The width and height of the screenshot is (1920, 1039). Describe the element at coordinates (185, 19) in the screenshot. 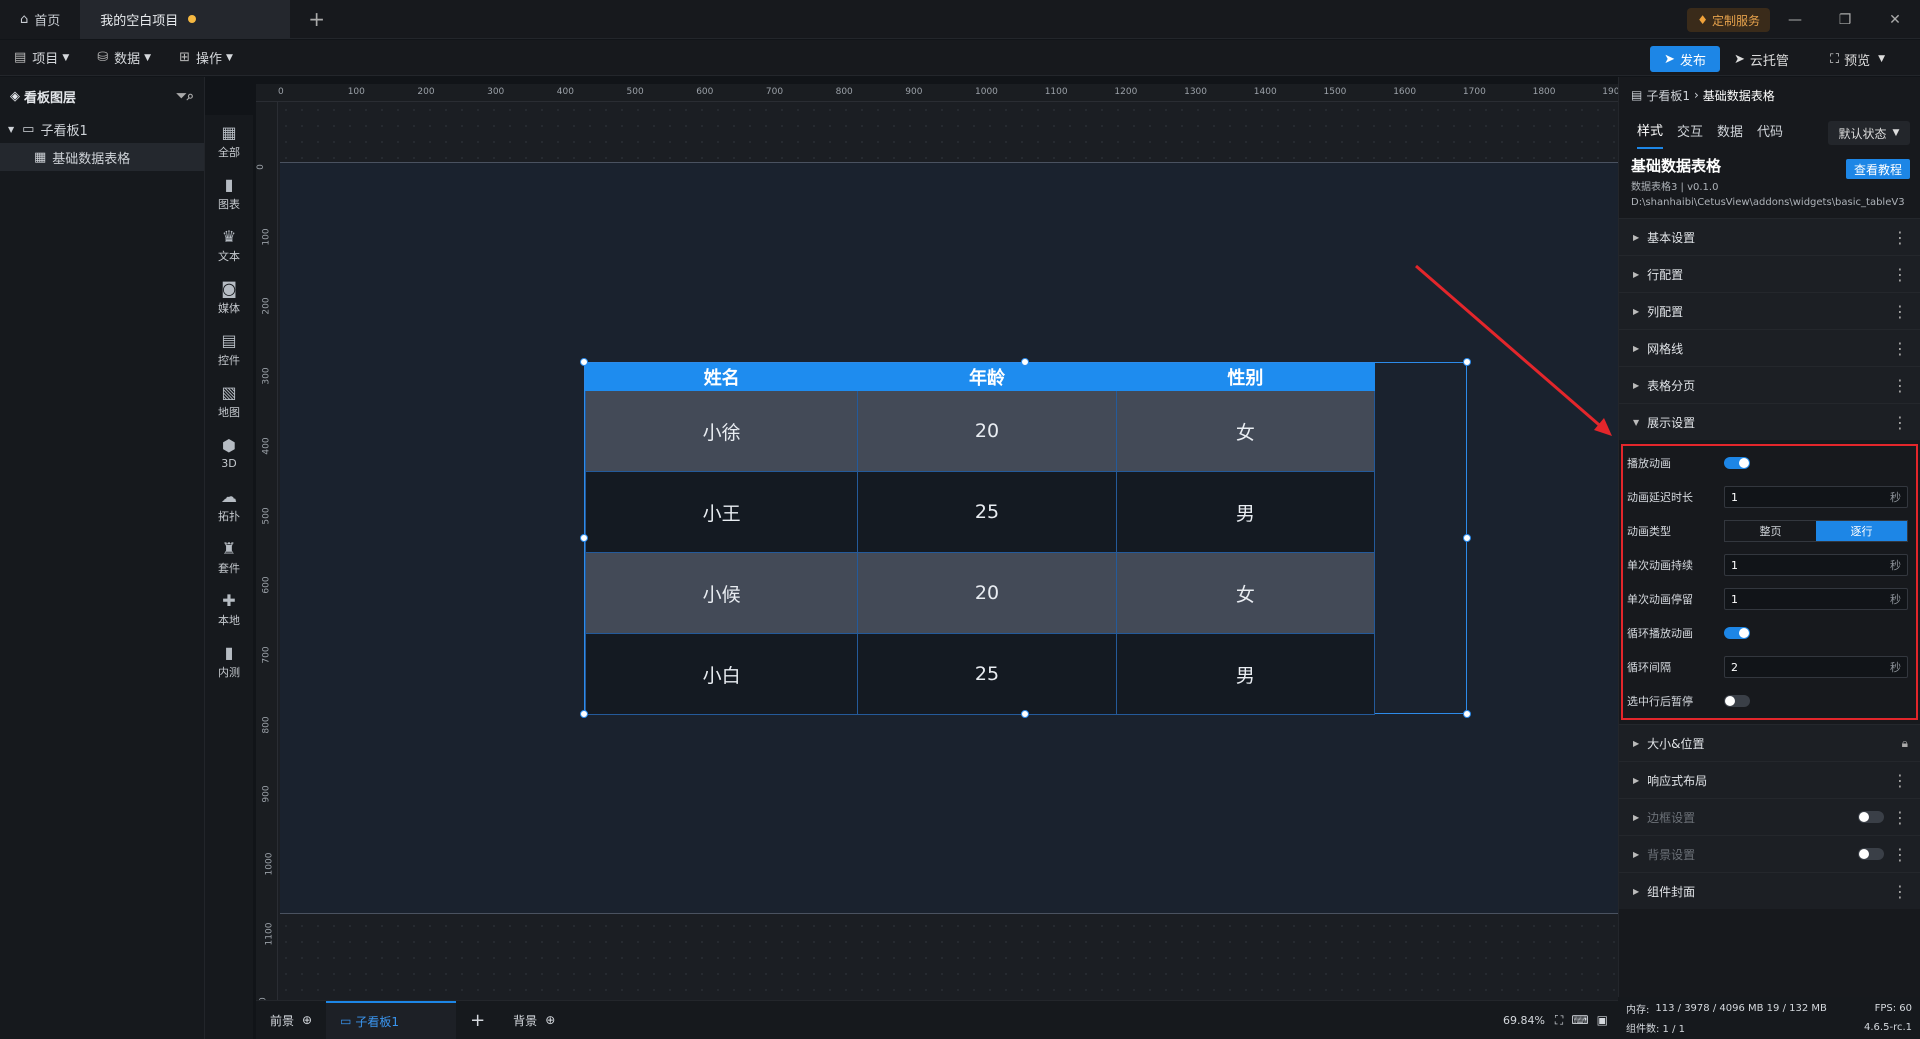

I see `tab-project: 我的空白项目` at that location.